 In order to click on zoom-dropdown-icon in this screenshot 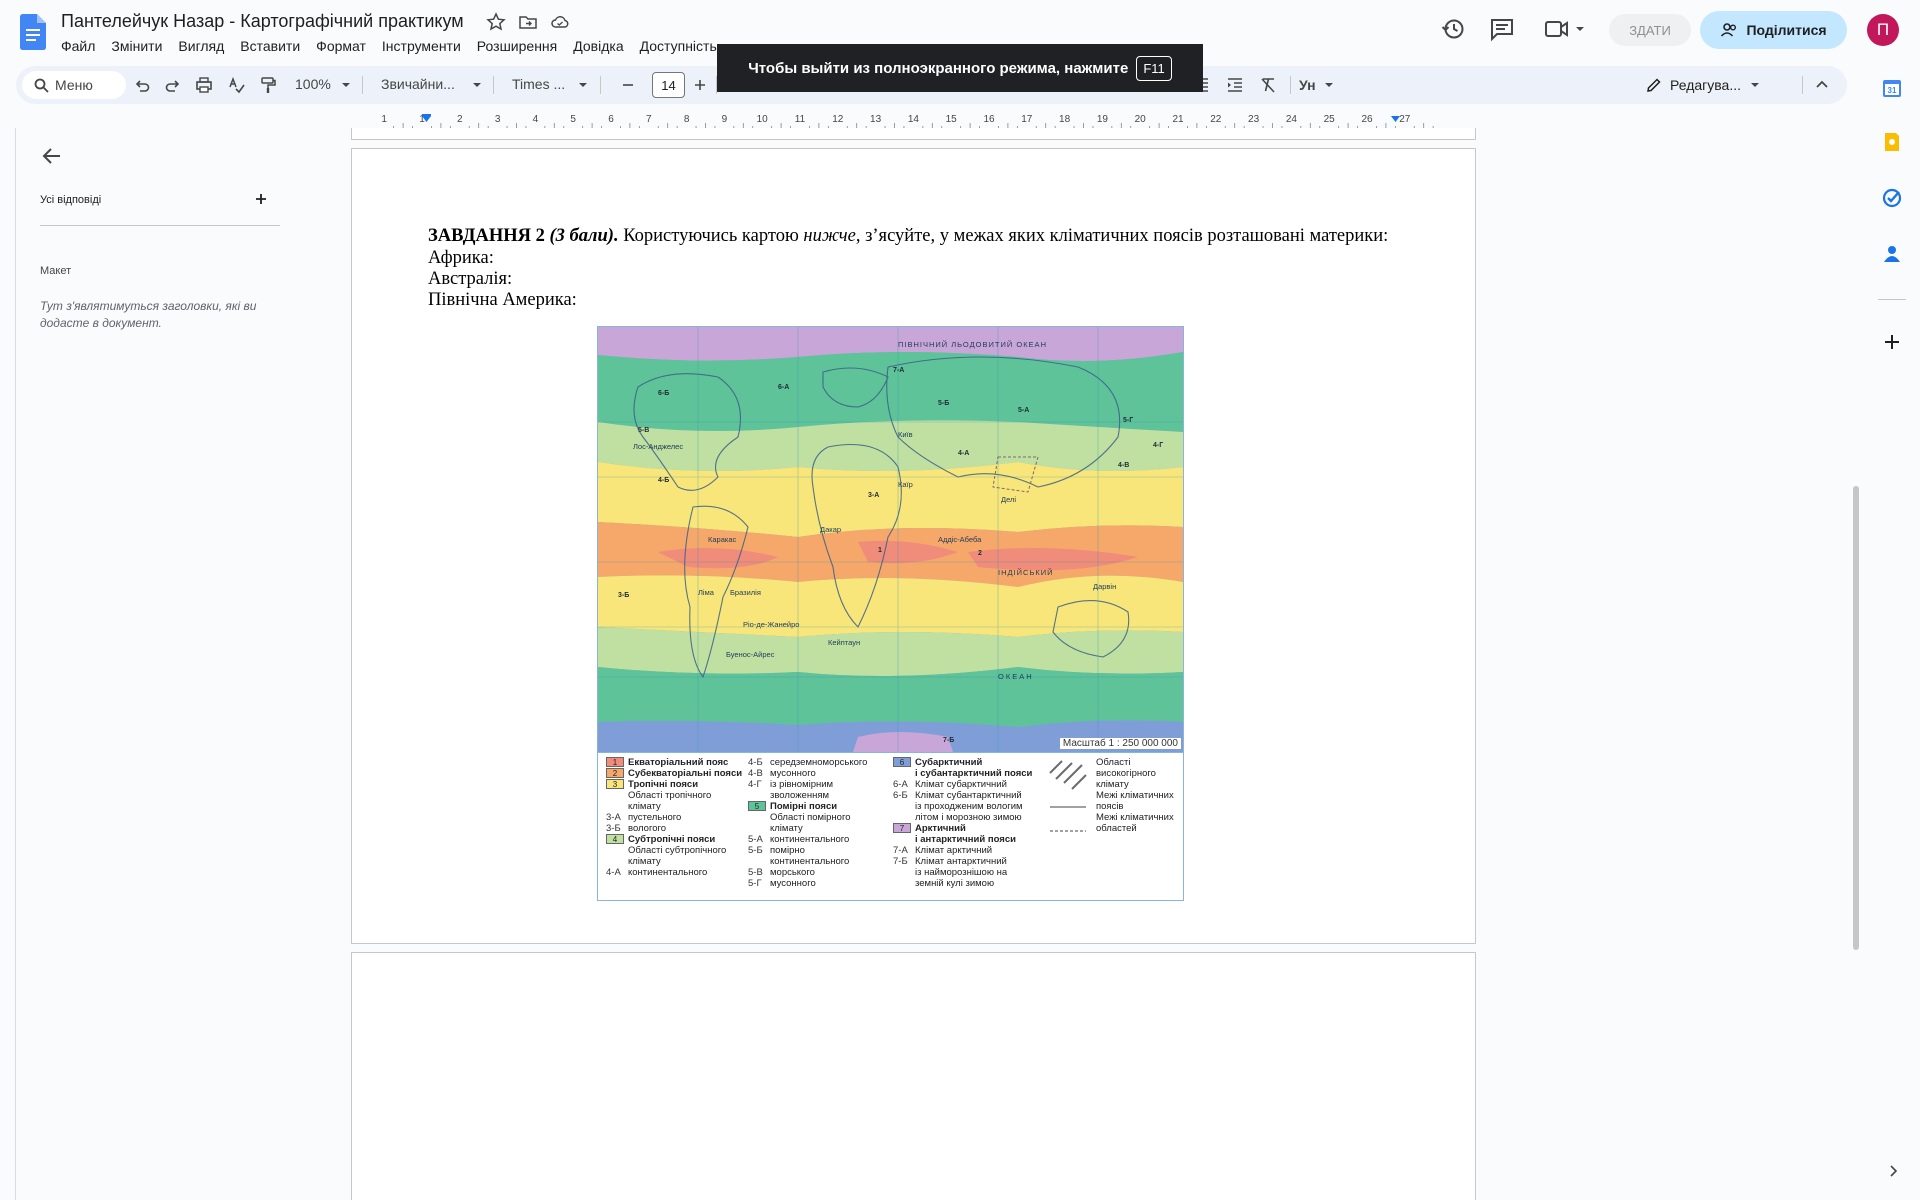, I will do `click(346, 85)`.